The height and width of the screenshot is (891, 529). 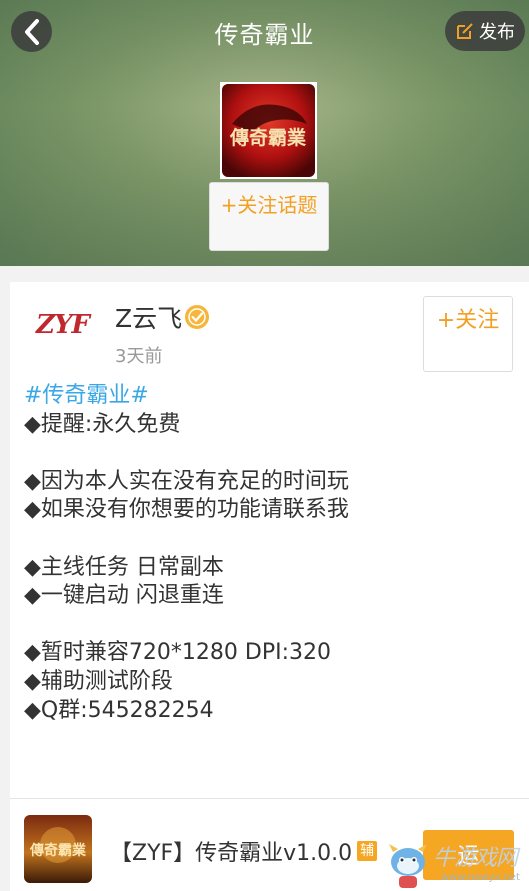 I want to click on topic-logo-text: 傳奇霸業, so click(x=268, y=137).